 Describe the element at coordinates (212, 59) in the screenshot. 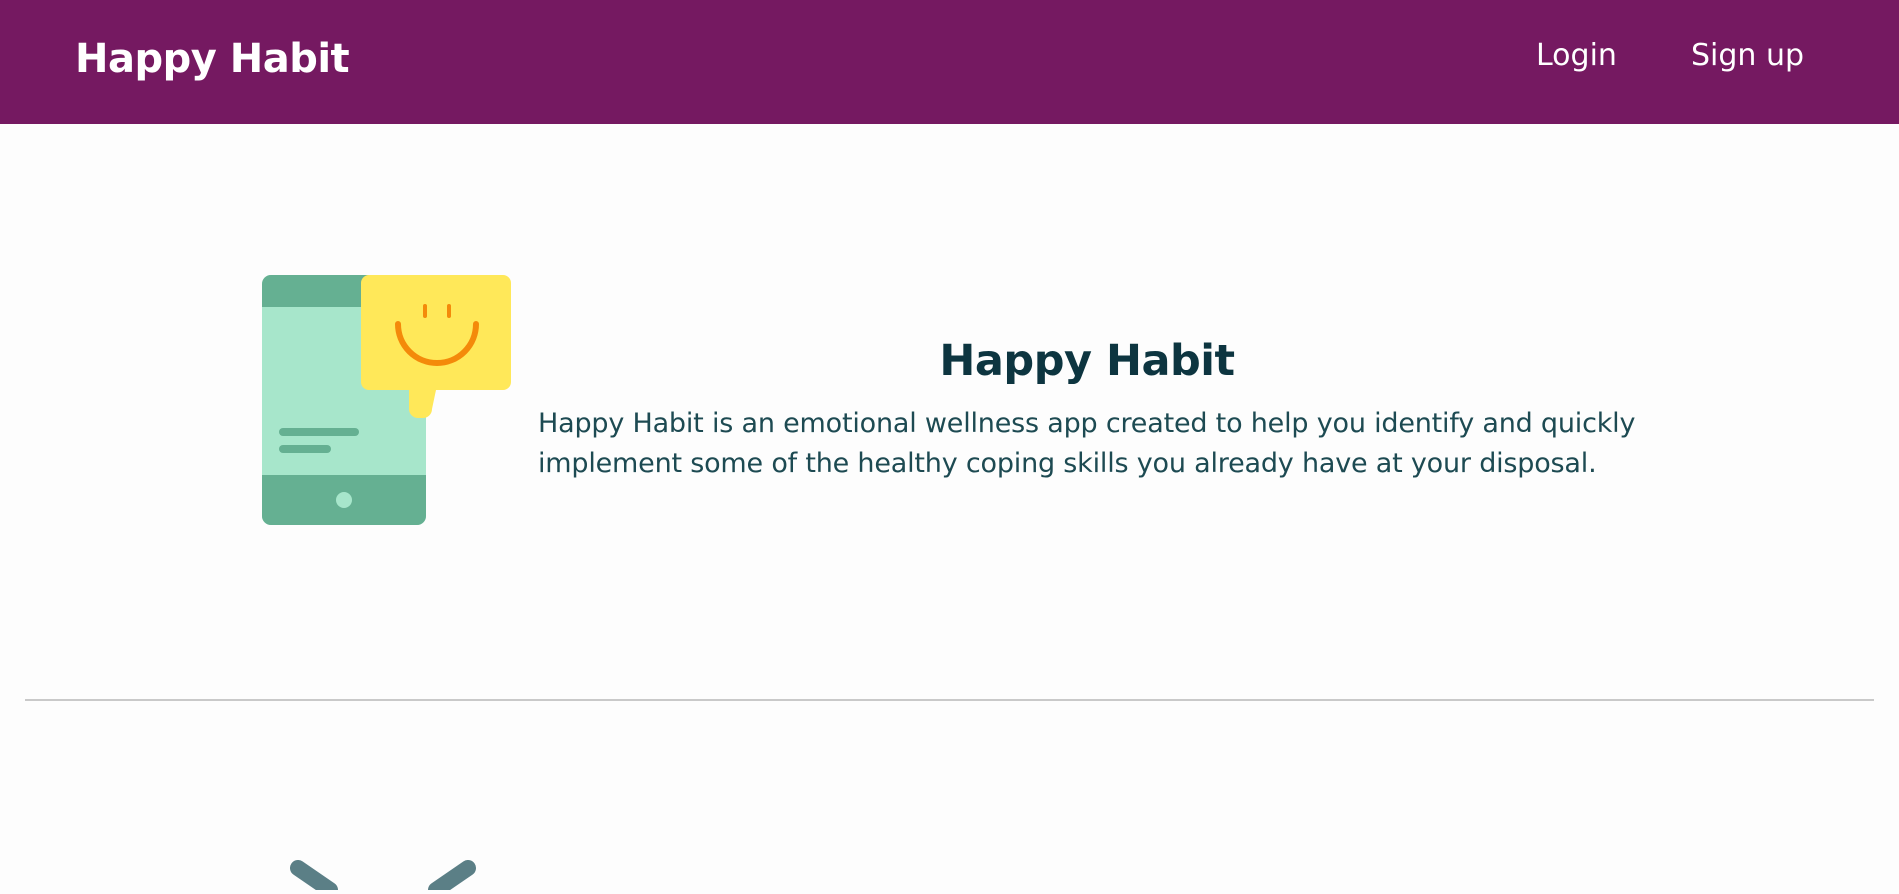

I see `brand-logo-text: Happy Habit` at that location.